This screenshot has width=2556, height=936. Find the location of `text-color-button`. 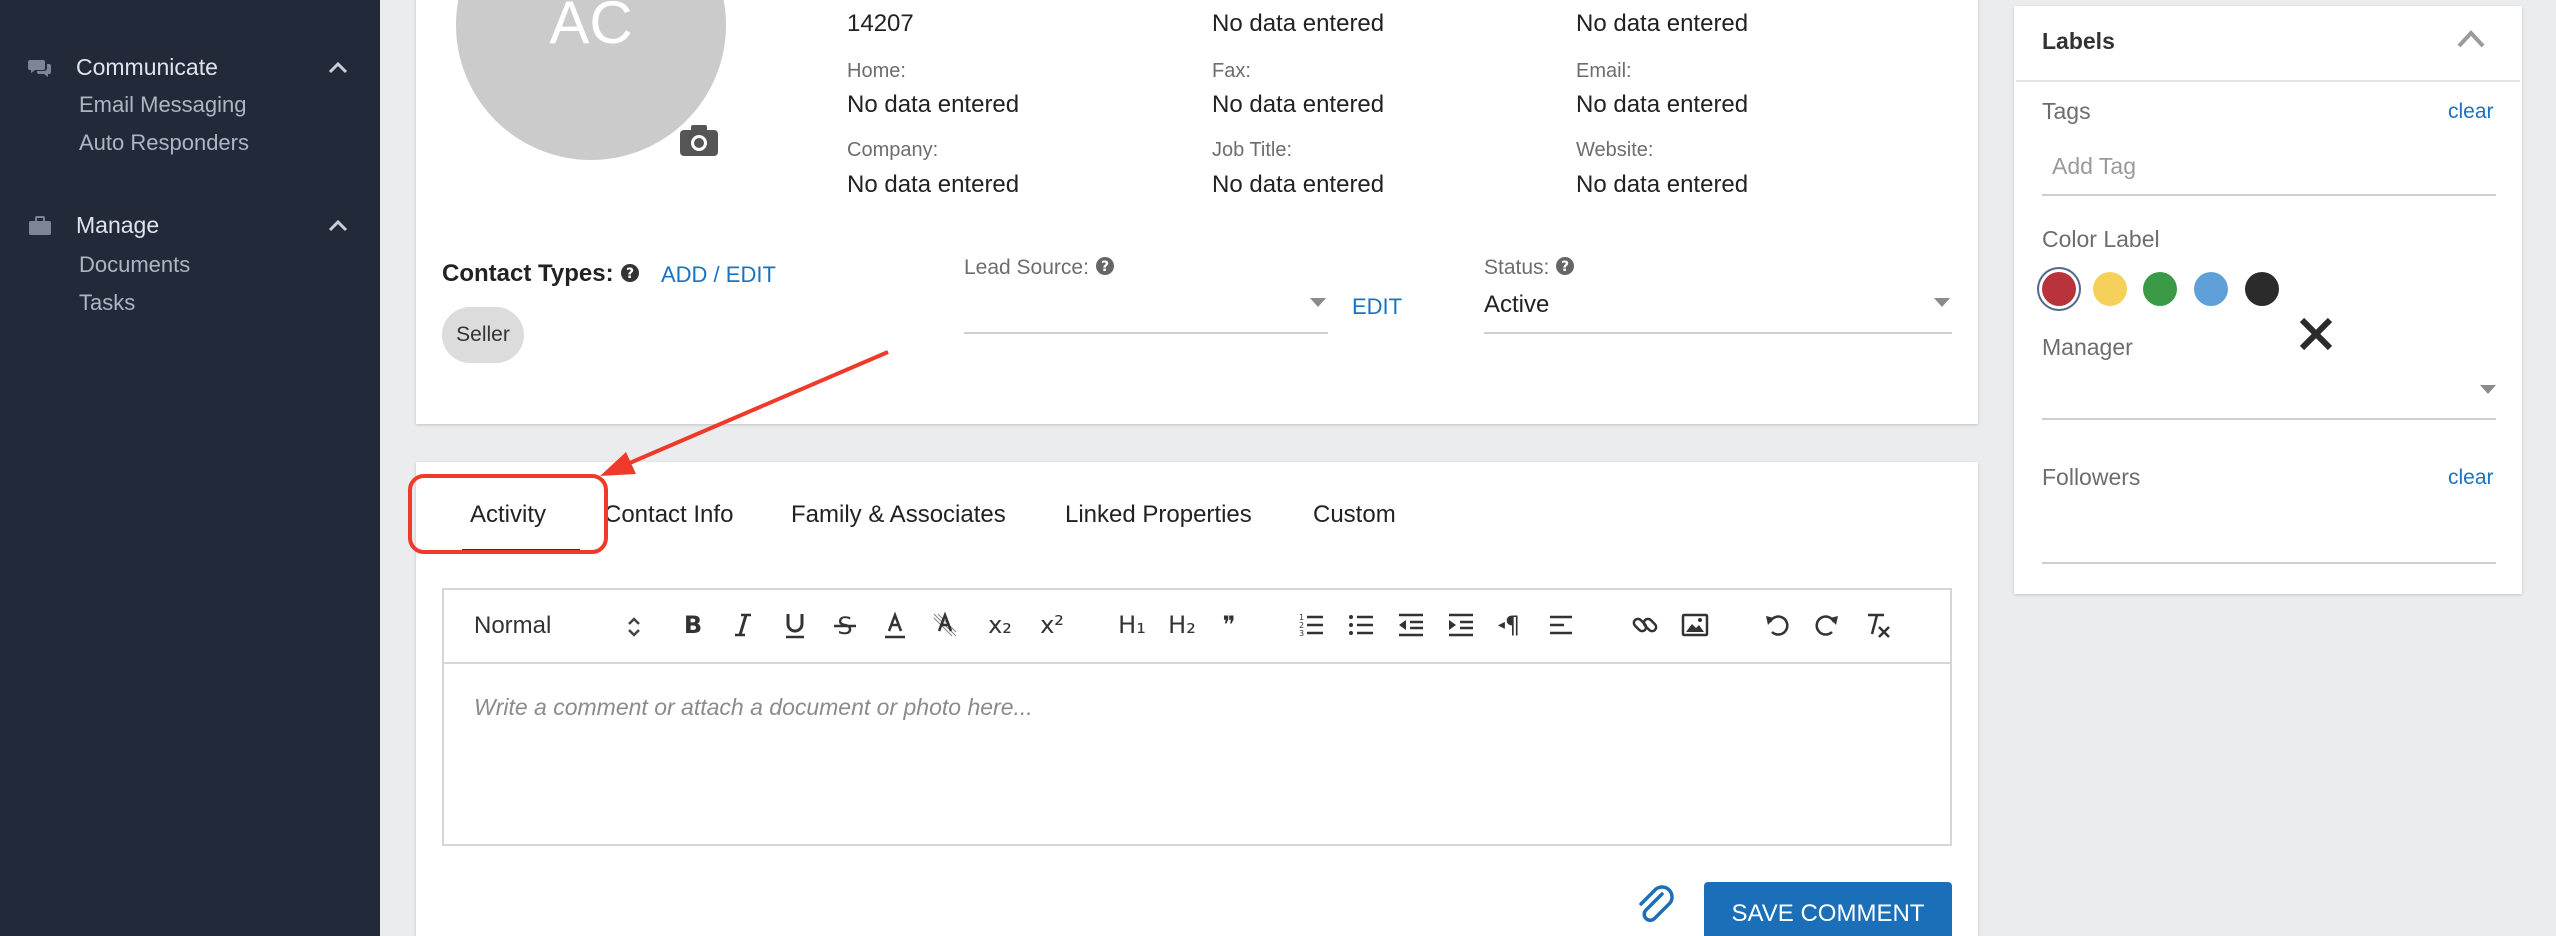

text-color-button is located at coordinates (895, 625).